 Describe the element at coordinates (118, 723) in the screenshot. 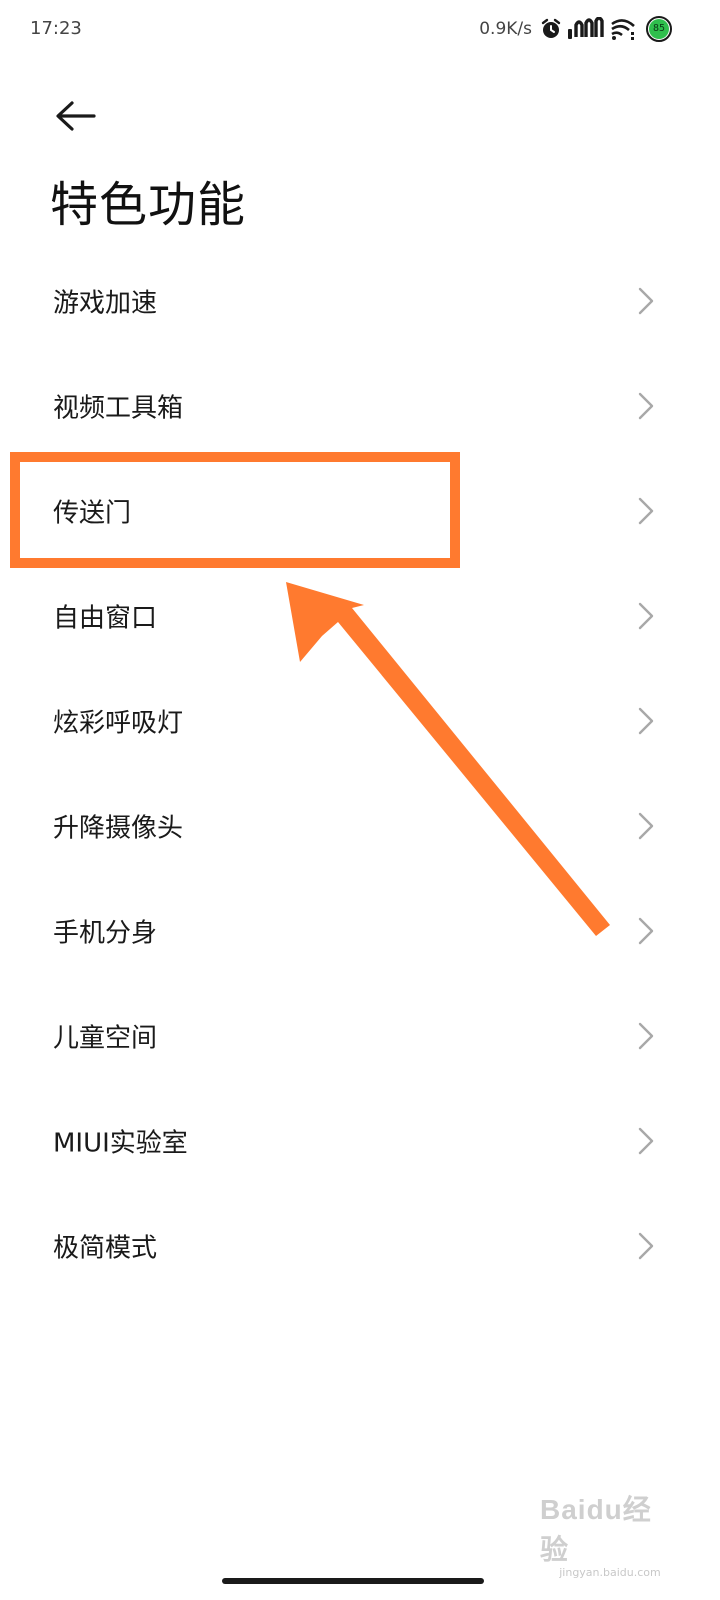

I see `list-item-label: 炫彩呼吸灯` at that location.